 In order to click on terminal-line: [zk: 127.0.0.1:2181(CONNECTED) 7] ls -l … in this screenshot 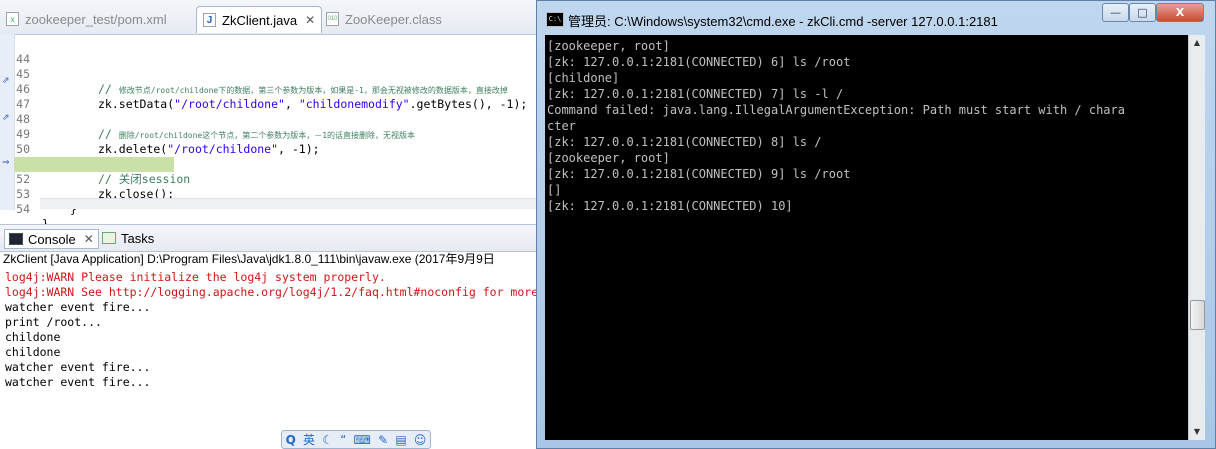, I will do `click(695, 94)`.